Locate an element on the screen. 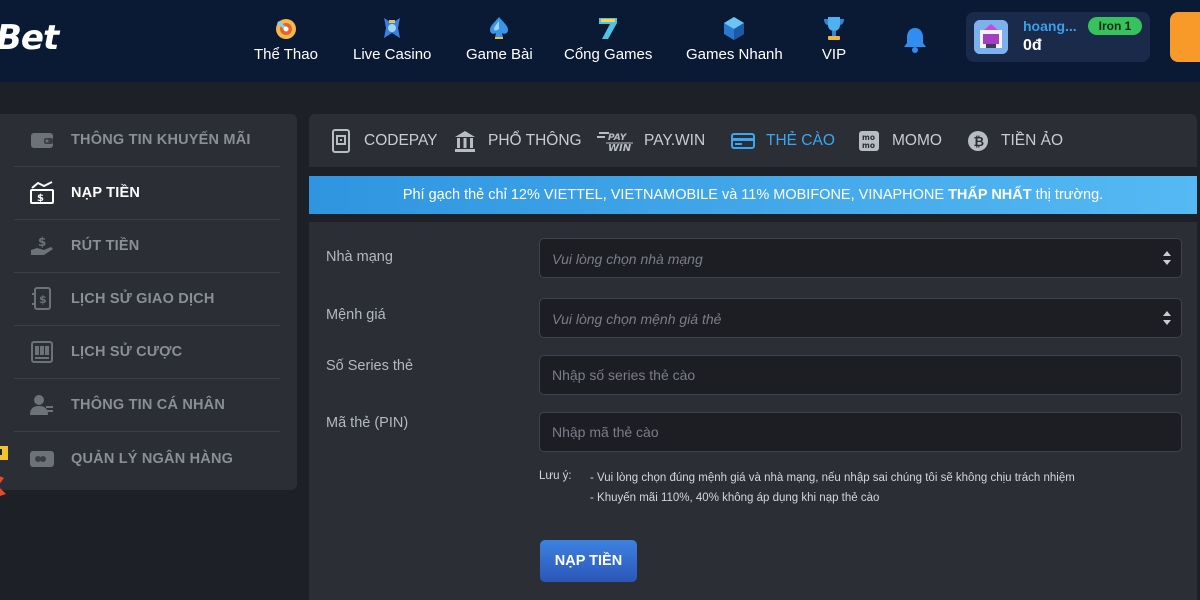 This screenshot has height=600, width=1200. avatar is located at coordinates (991, 37).